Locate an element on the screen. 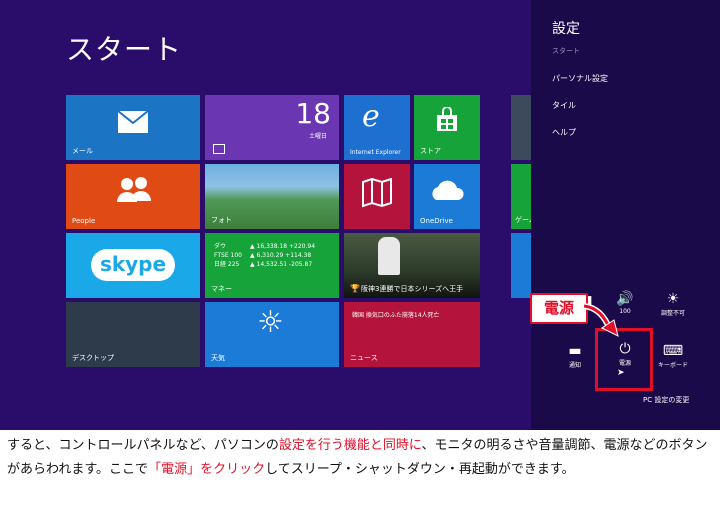 This screenshot has width=720, height=508. tile-photos: フォト is located at coordinates (272, 196).